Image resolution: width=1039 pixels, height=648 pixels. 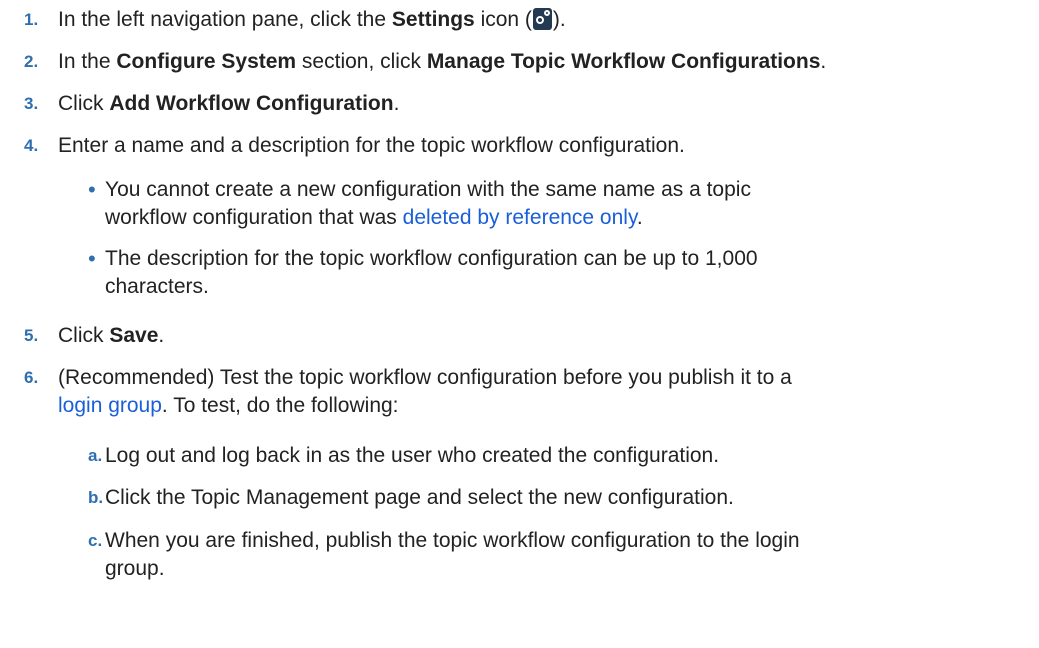 I want to click on substep-letter: c., so click(x=95, y=540).